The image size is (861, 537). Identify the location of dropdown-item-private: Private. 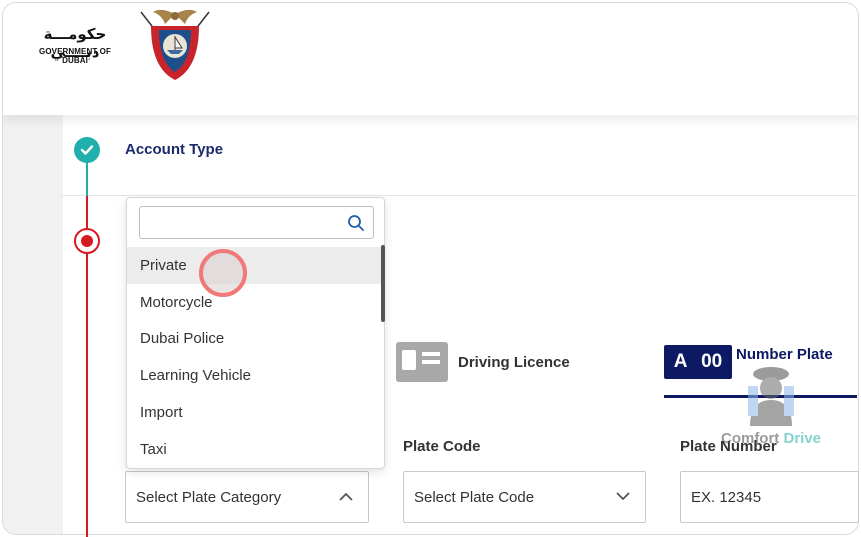
(254, 265).